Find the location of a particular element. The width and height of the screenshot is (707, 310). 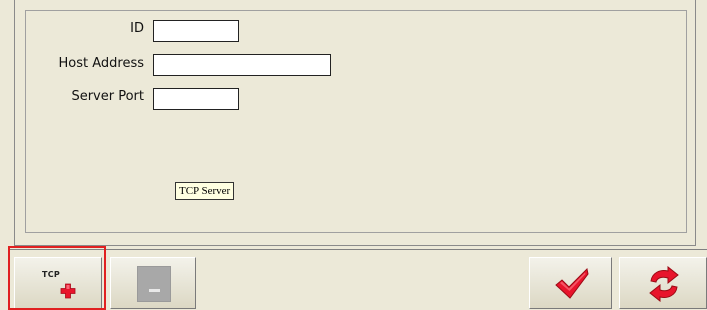

host-address-label: Host Address is located at coordinates (101, 63).